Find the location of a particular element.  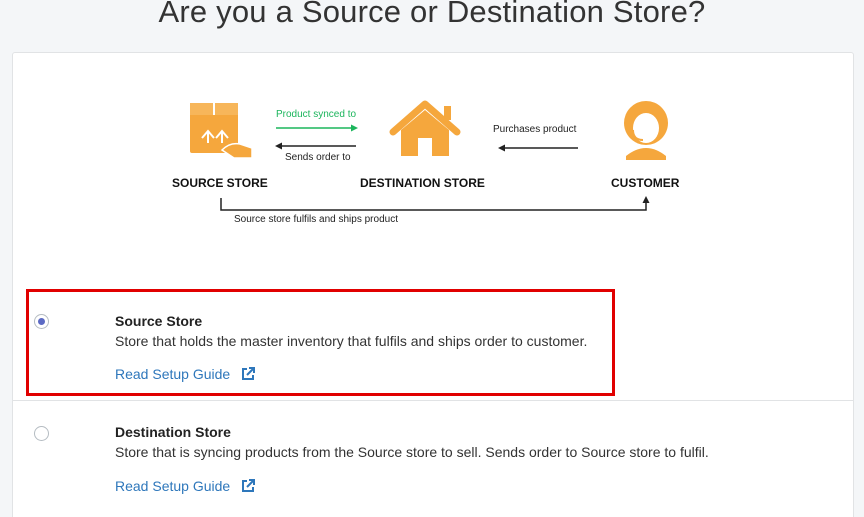

source-store-guide-label: Read Setup Guide is located at coordinates (173, 374).